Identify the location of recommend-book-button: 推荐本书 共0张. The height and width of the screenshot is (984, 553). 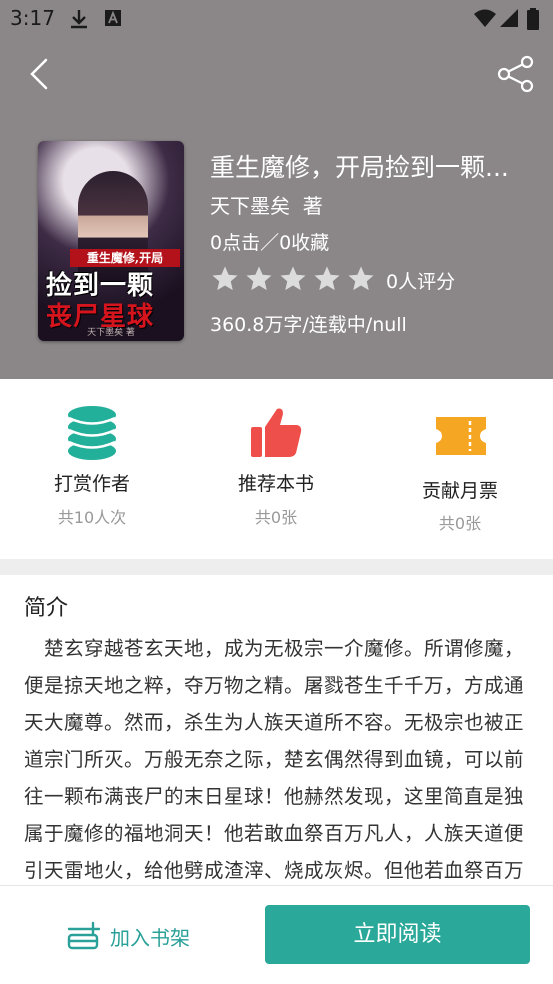
(276, 464).